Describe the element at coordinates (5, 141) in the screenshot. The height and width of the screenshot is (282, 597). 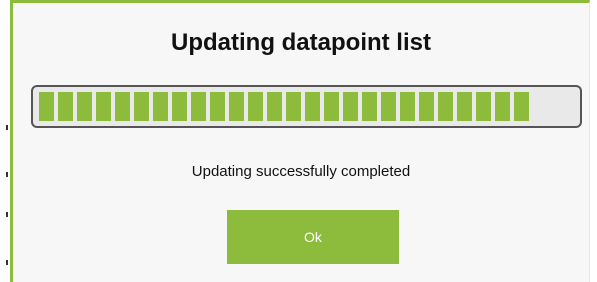
I see `left-edge` at that location.